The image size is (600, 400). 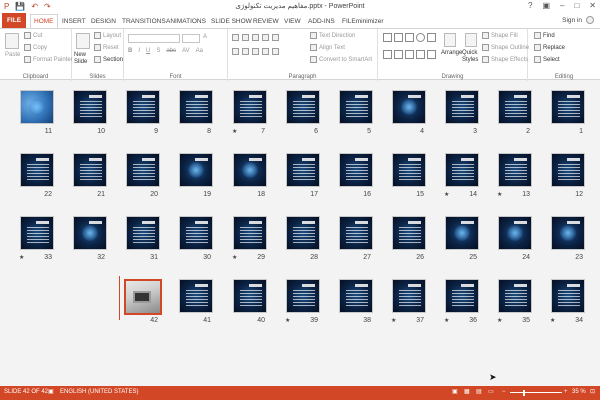 I want to click on tab-insert: INSERT, so click(x=74, y=21).